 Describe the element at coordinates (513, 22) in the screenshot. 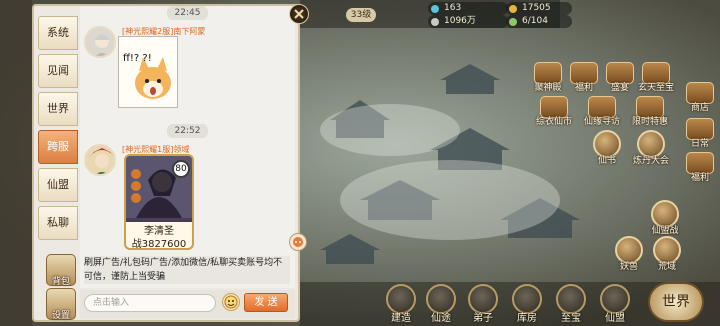

I see `disciple-icon` at that location.